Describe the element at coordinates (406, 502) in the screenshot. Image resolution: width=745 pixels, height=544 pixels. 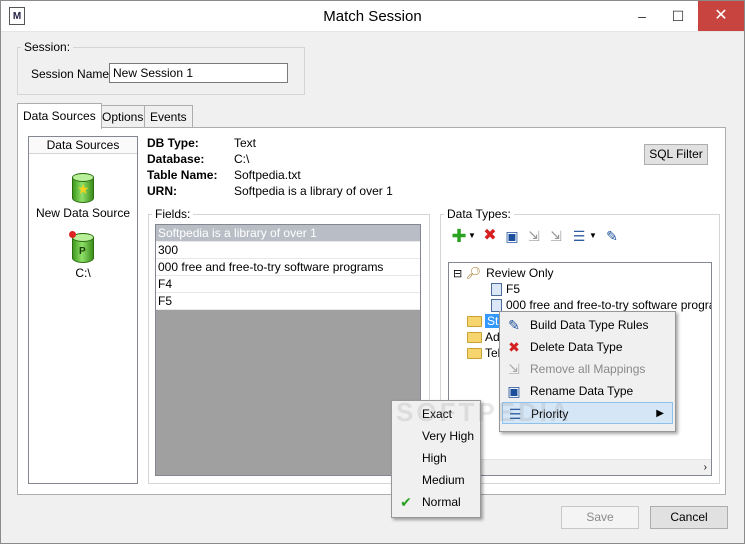
I see `checkmark-icon: ✔` at that location.